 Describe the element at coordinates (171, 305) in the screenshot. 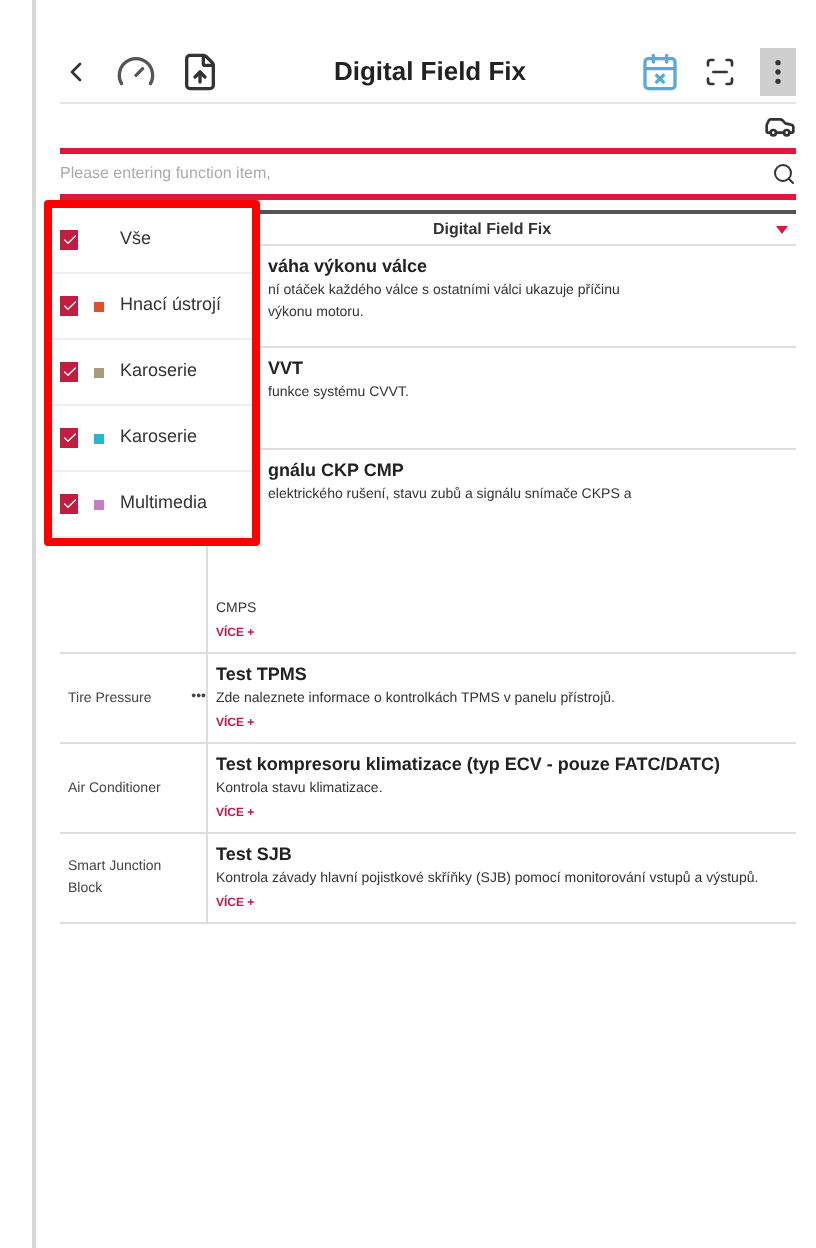

I see `filter-label: Hnací ústrojí` at that location.